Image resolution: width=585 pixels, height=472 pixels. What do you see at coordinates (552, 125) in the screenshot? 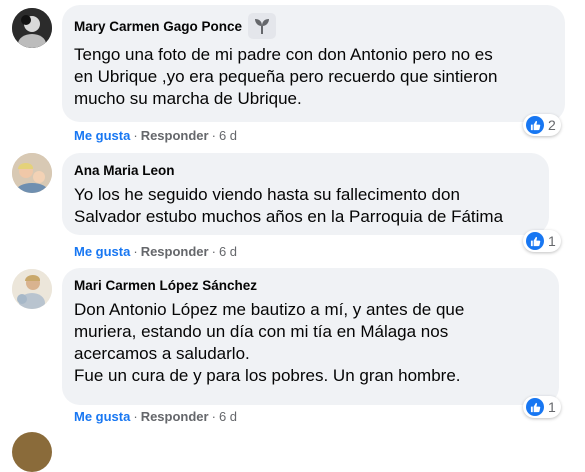
I see `reaction-count: 2` at bounding box center [552, 125].